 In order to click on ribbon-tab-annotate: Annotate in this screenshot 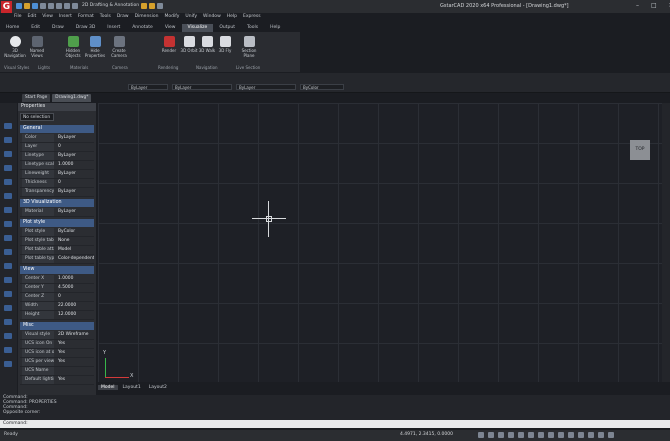, I will do `click(142, 28)`.